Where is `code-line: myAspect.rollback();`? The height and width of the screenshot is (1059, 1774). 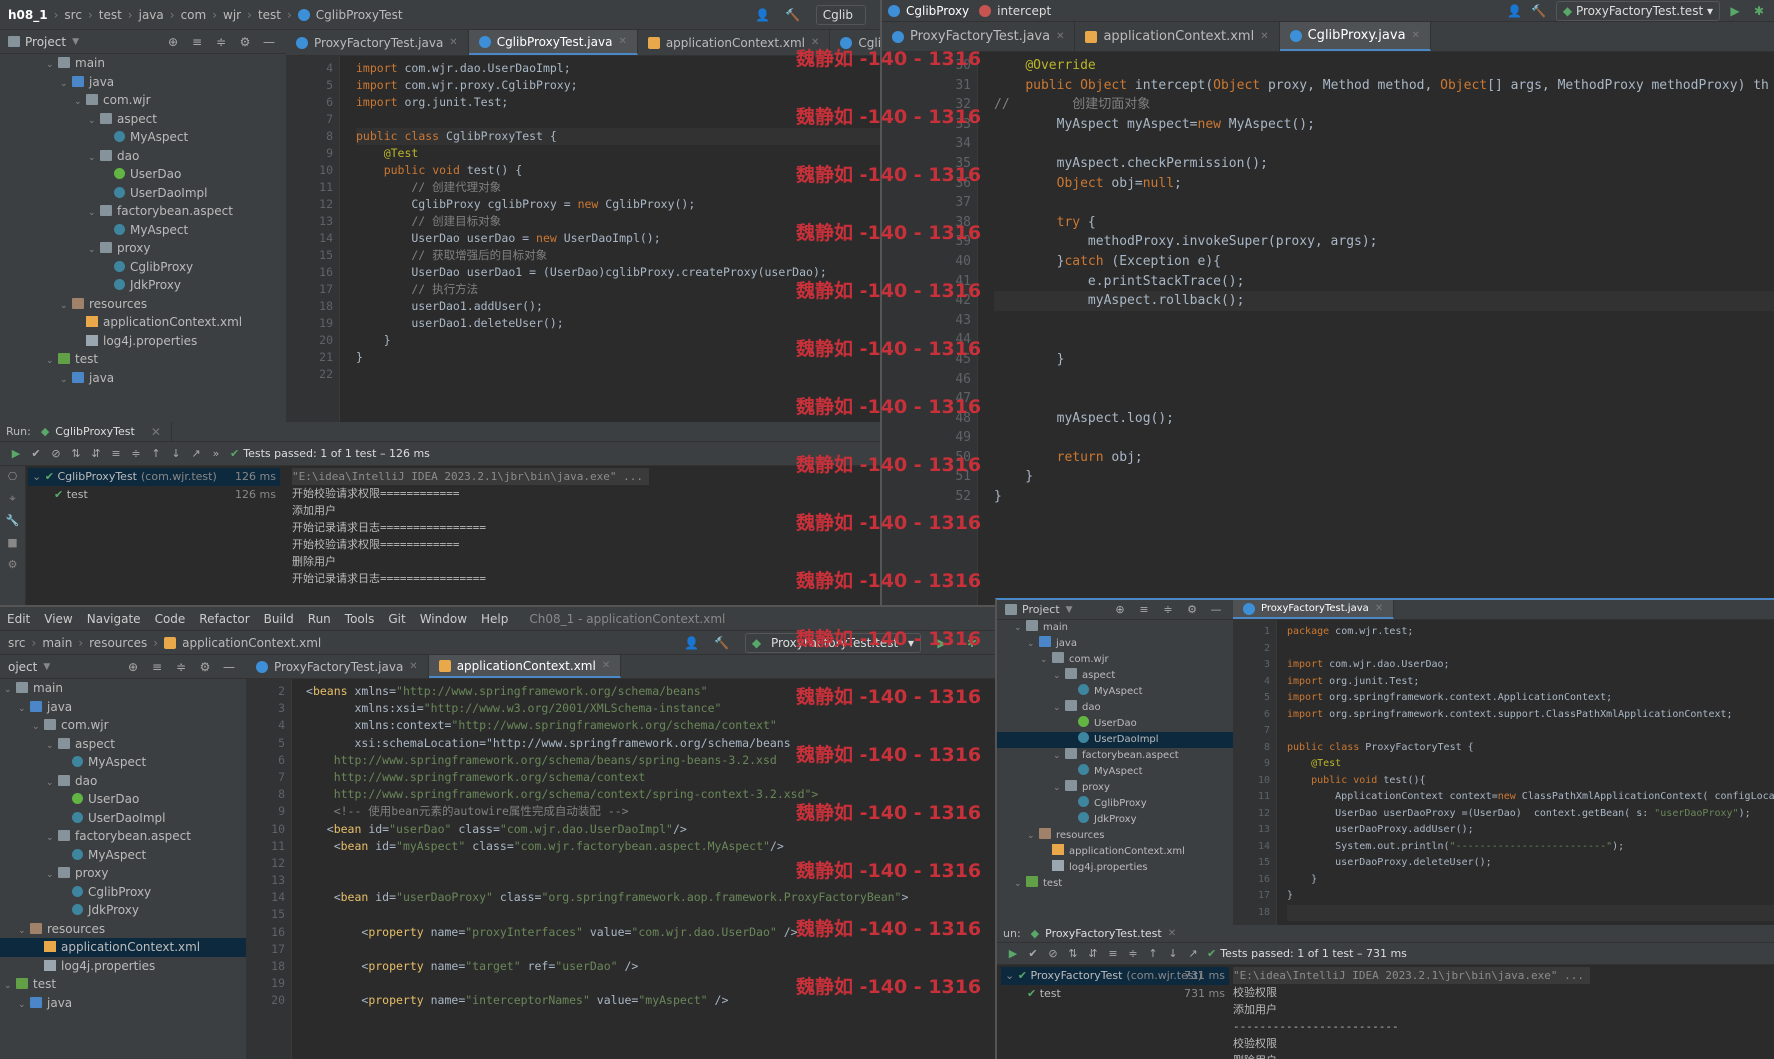
code-line: myAspect.rollback(); is located at coordinates (1384, 301).